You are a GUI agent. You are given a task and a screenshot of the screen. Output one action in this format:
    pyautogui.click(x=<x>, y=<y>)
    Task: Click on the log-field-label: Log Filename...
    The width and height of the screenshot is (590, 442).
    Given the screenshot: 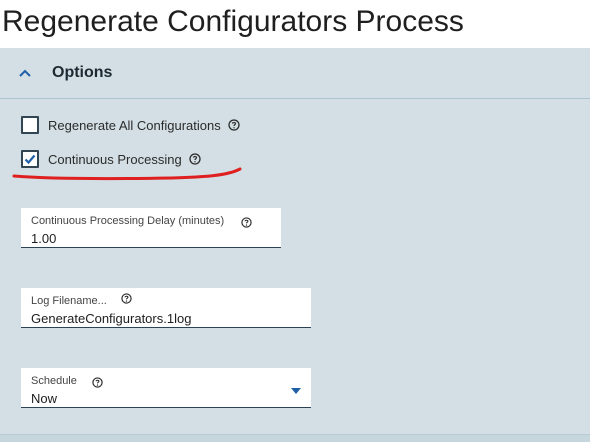 What is the action you would take?
    pyautogui.click(x=69, y=301)
    